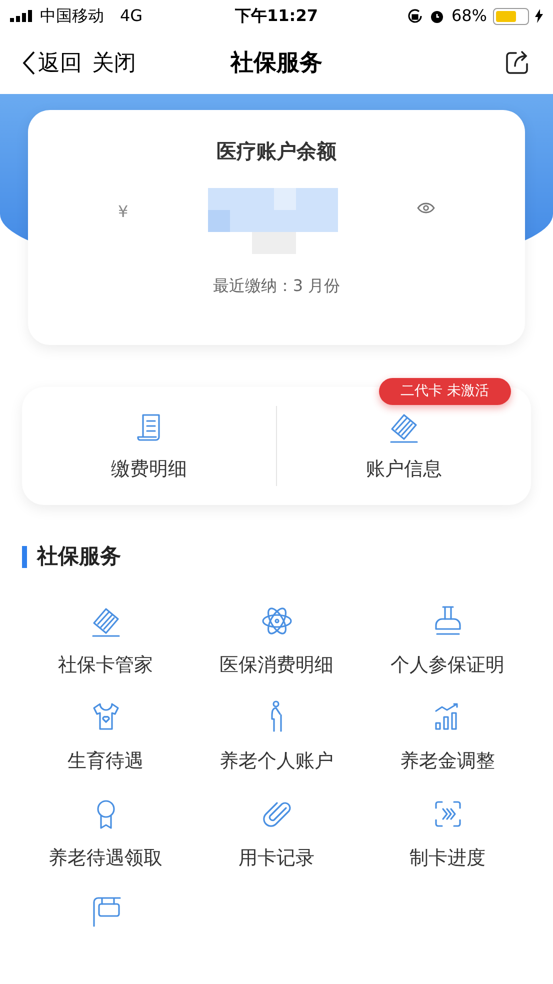  What do you see at coordinates (79, 556) in the screenshot?
I see `section-title: 社保服务` at bounding box center [79, 556].